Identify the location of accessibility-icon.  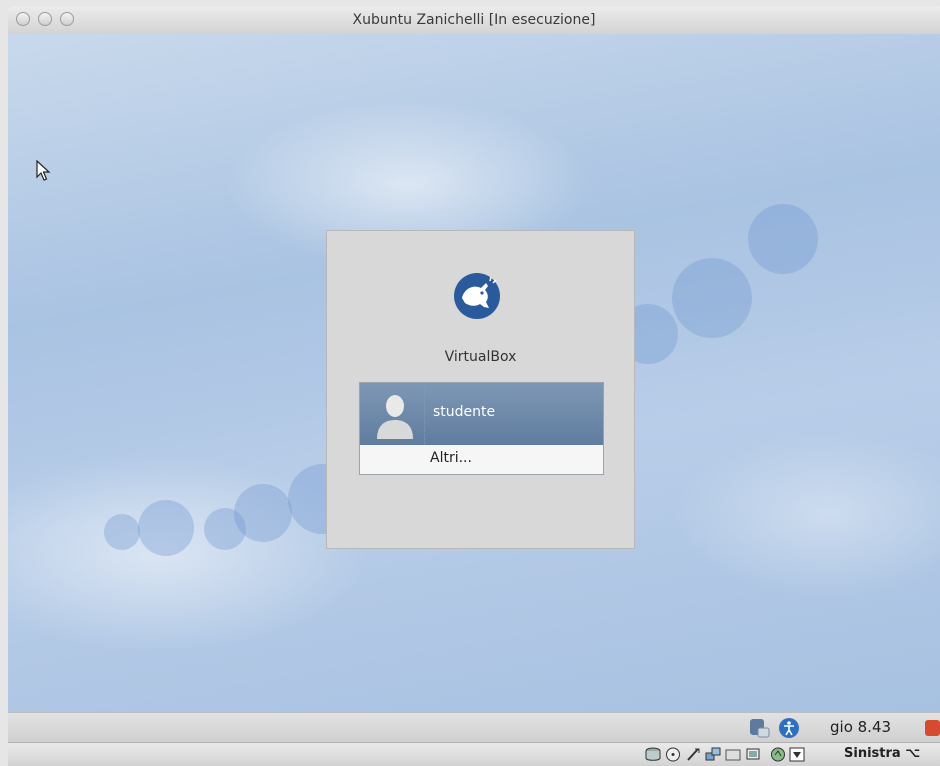
(789, 728).